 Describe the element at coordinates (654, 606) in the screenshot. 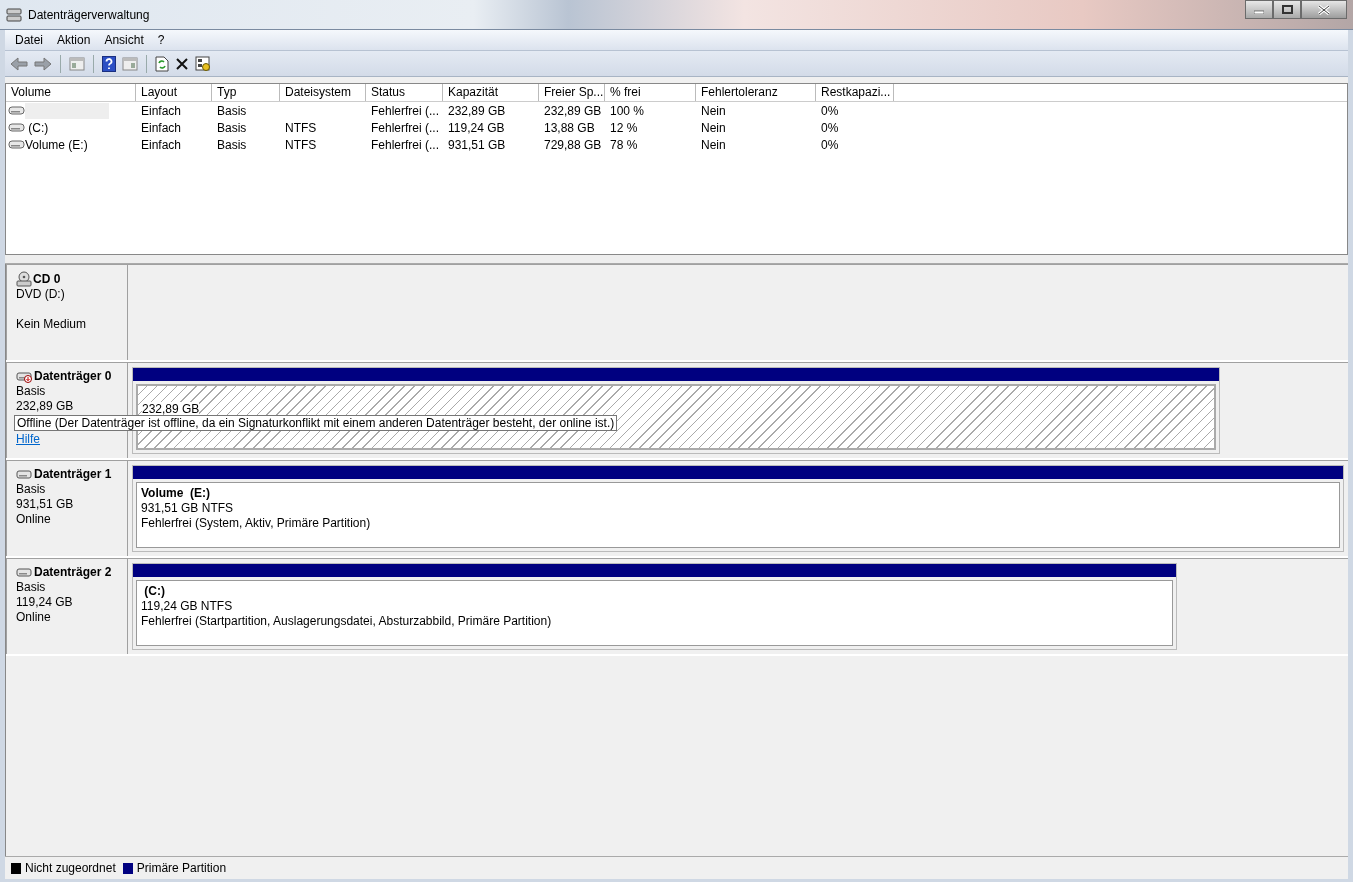

I see `partition-block: (C:) 119,24 GB NTFS Fehlerfrei (Startpartition, Auslagerungsdatei, Absturzabbild, Primäre Partition)` at that location.